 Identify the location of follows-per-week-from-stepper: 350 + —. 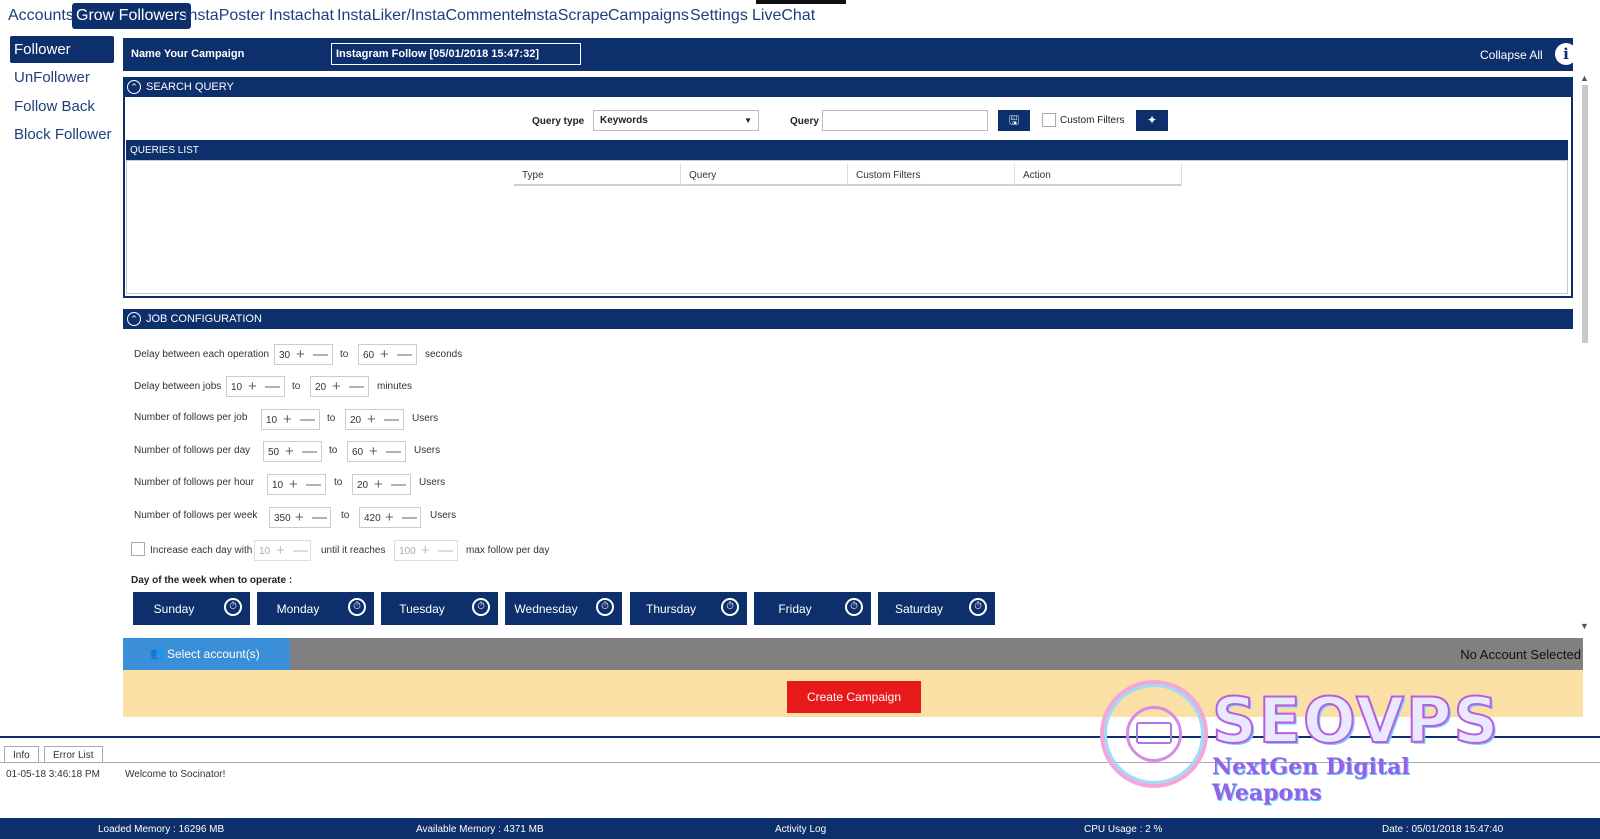
(300, 517).